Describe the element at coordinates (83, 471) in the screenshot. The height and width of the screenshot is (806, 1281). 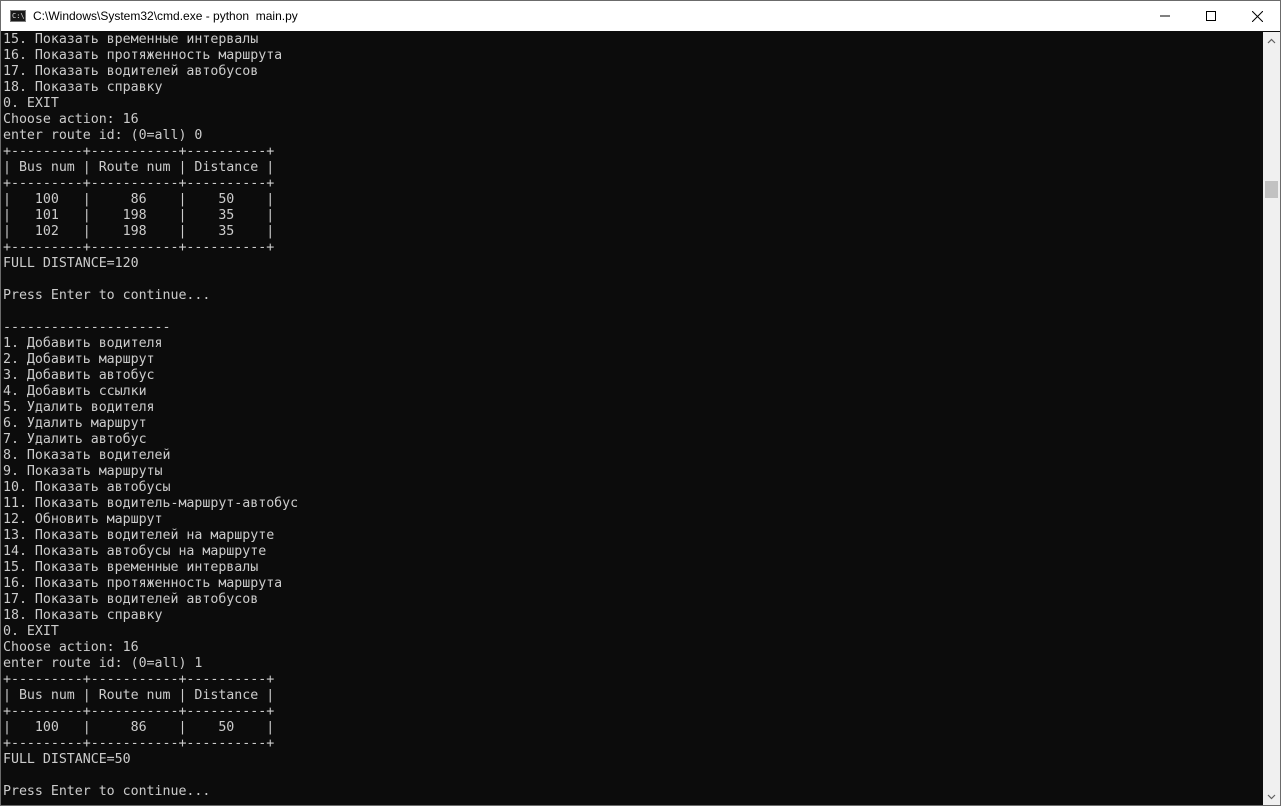
I see `terminal-line: 9. Показать маршруты` at that location.